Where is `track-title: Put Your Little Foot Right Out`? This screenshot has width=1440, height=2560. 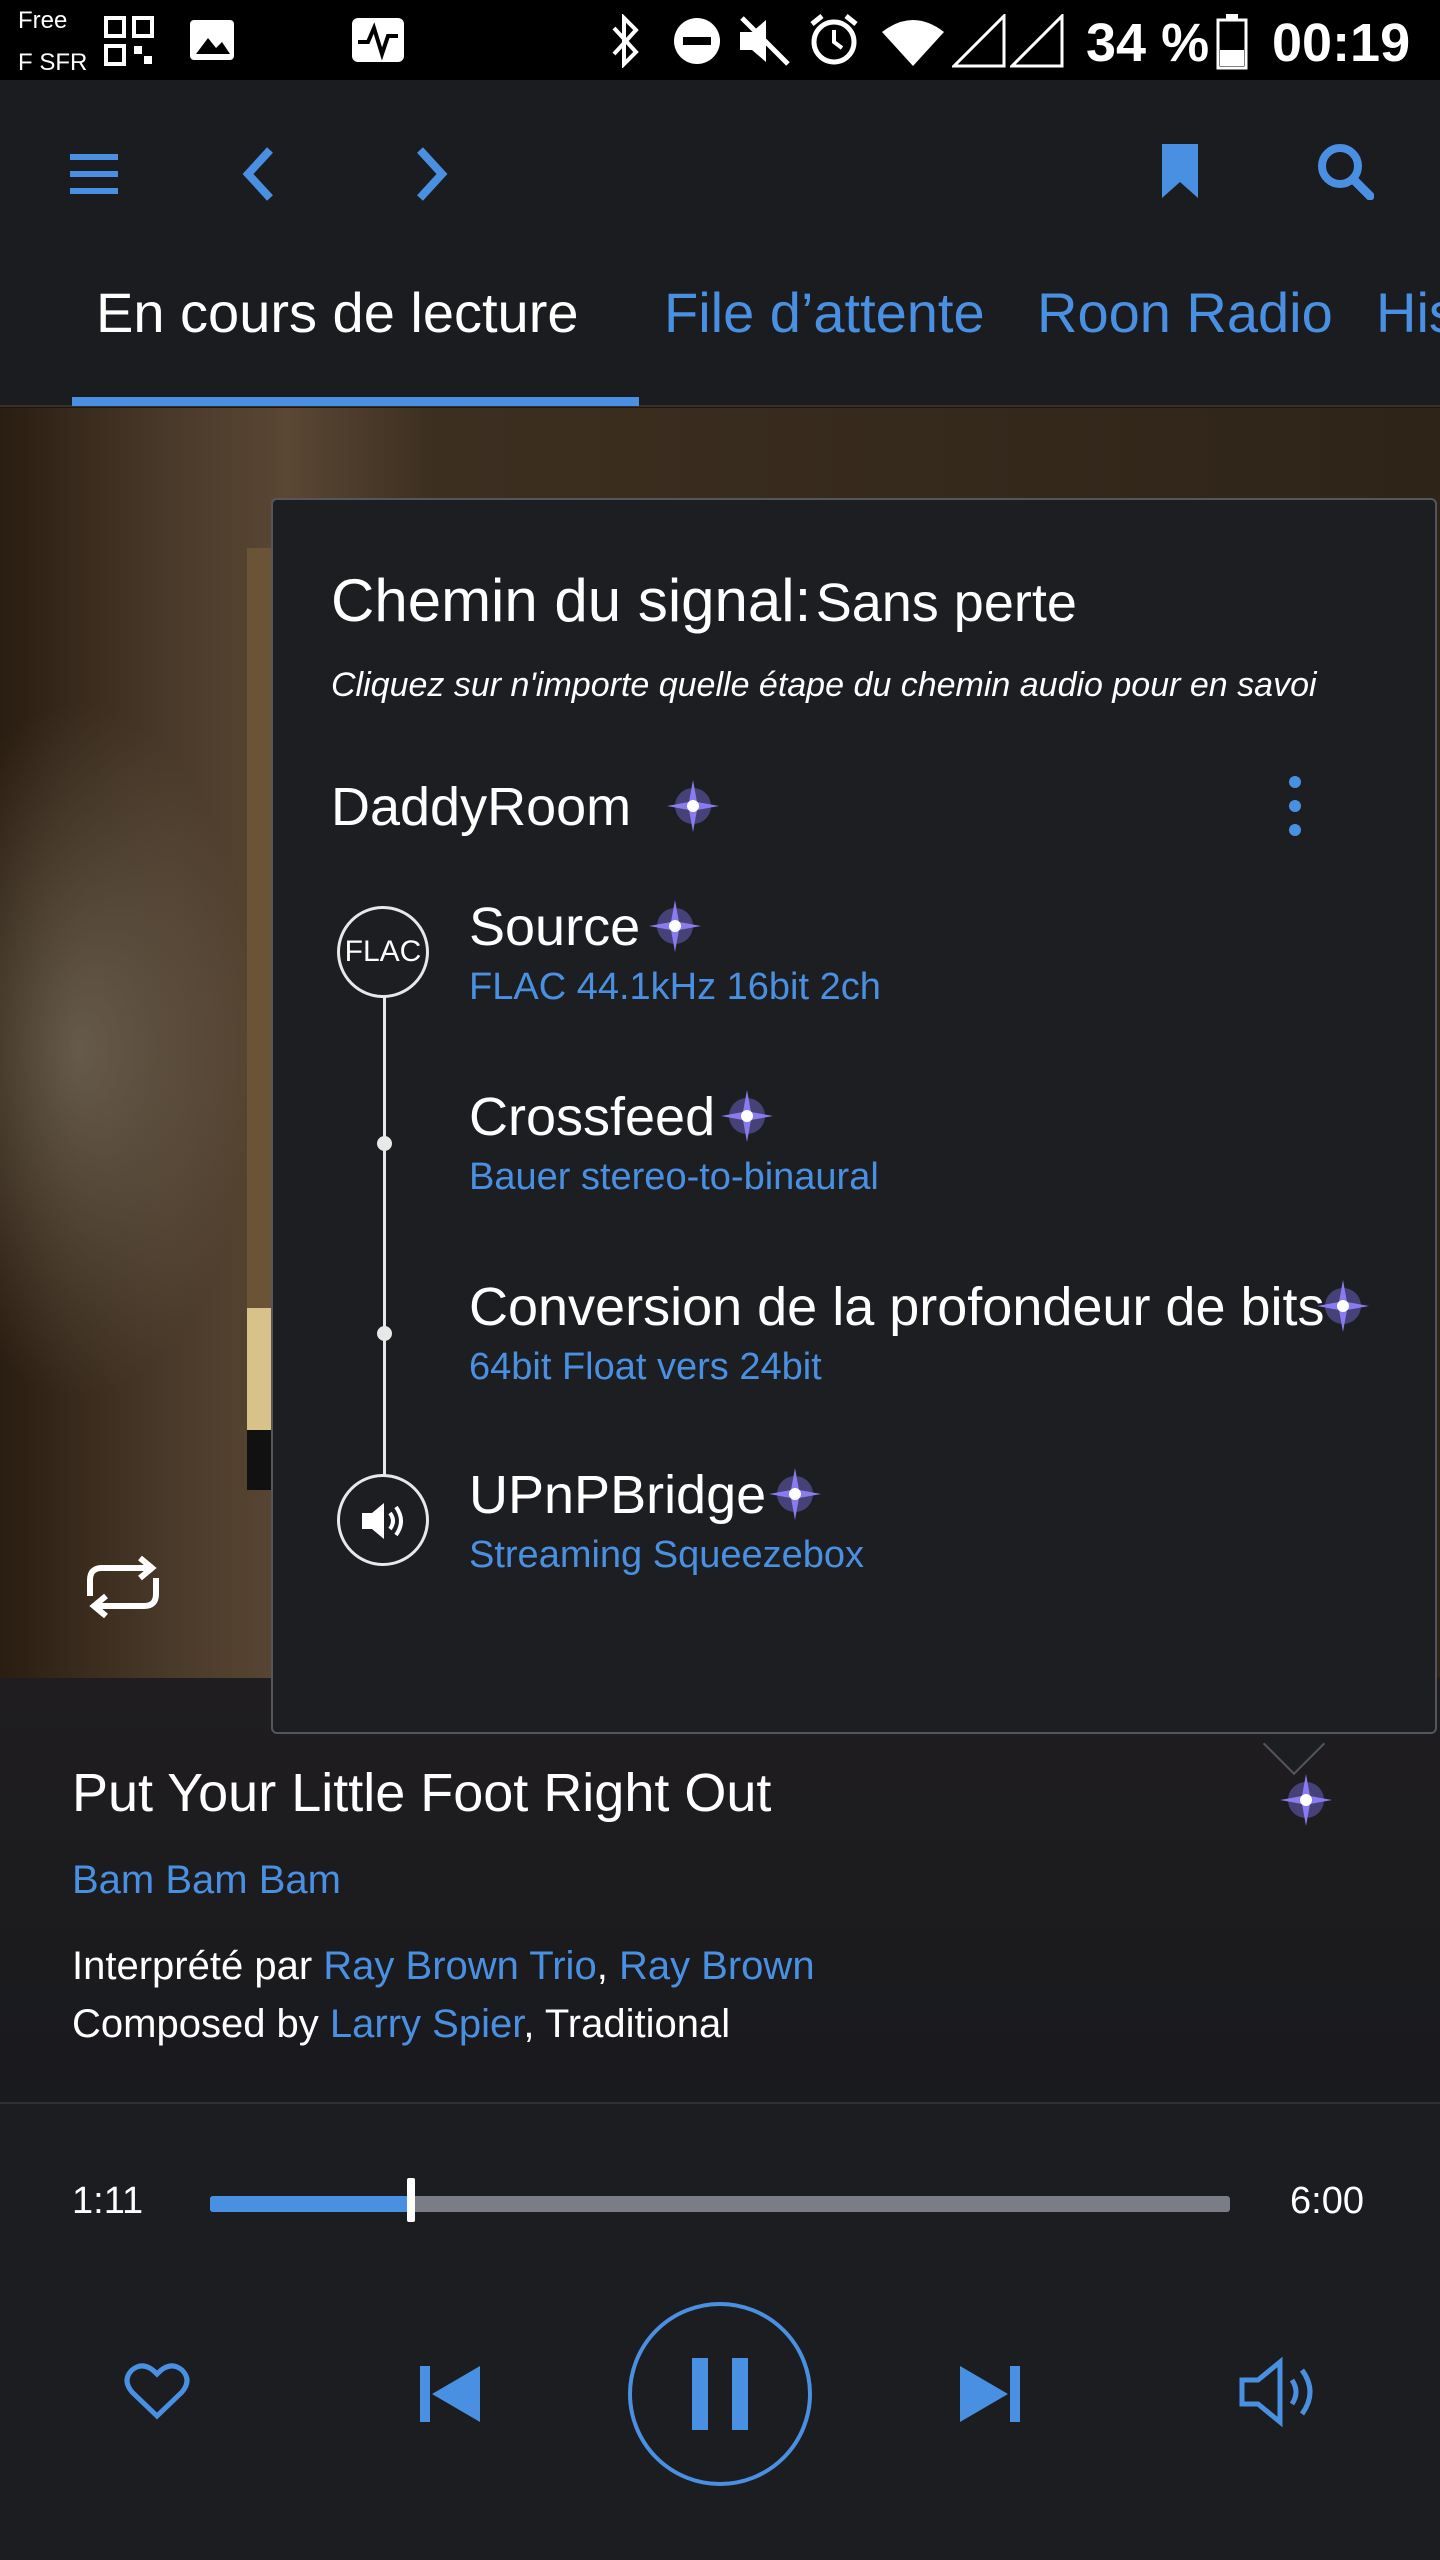
track-title: Put Your Little Foot Right Out is located at coordinates (422, 1793).